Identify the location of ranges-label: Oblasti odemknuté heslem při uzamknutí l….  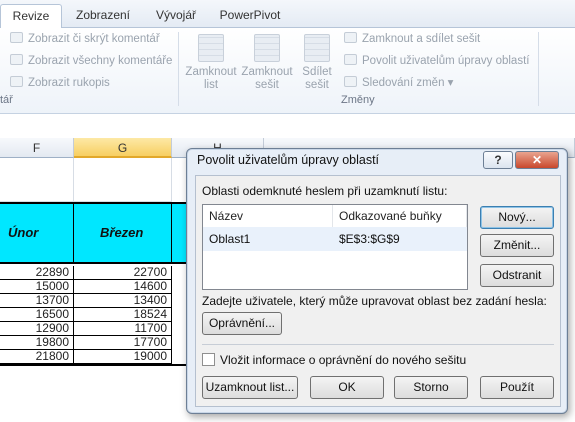
(325, 191).